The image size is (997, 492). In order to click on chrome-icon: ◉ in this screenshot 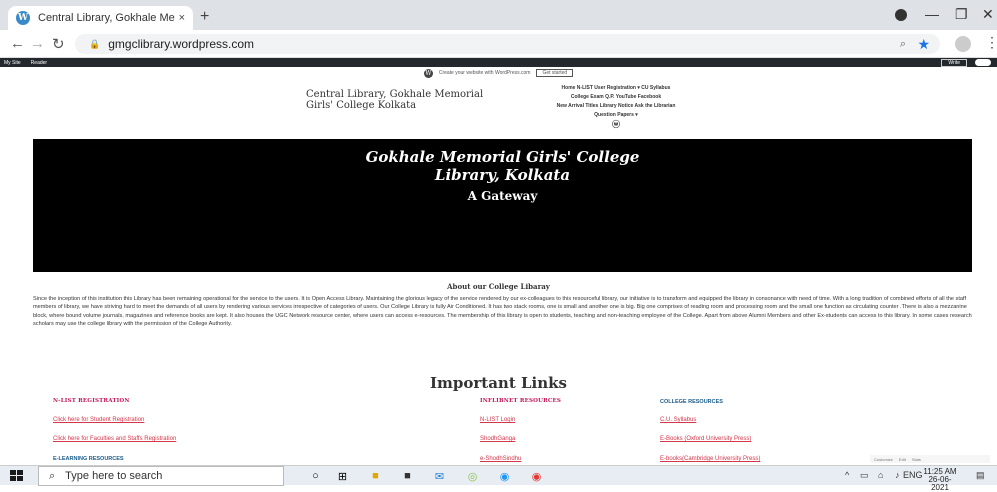, I will do `click(536, 476)`.